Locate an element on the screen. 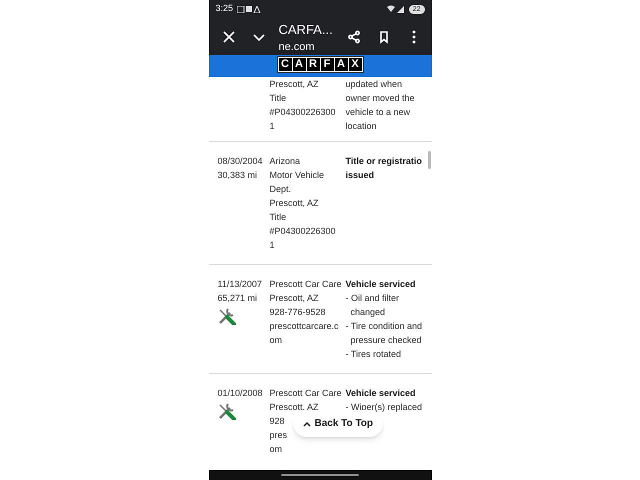  share-icon is located at coordinates (353, 37).